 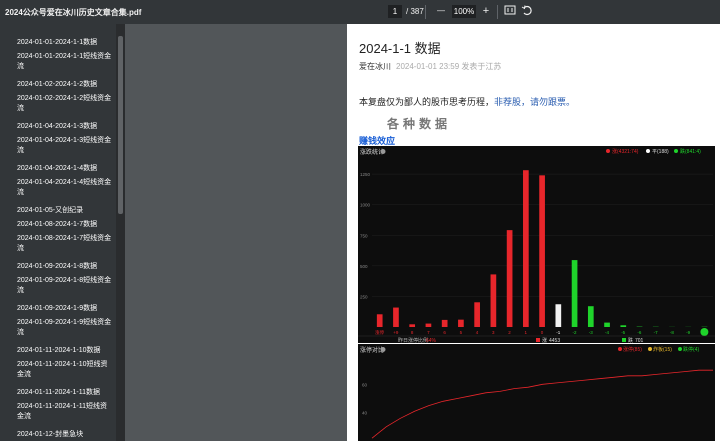 I want to click on x-tick-label: 1, so click(x=526, y=332).